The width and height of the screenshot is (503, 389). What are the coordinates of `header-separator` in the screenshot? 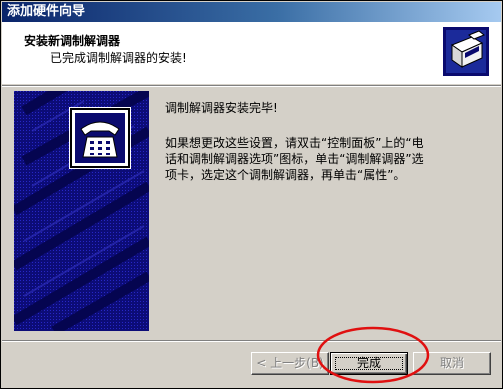 It's located at (251, 86).